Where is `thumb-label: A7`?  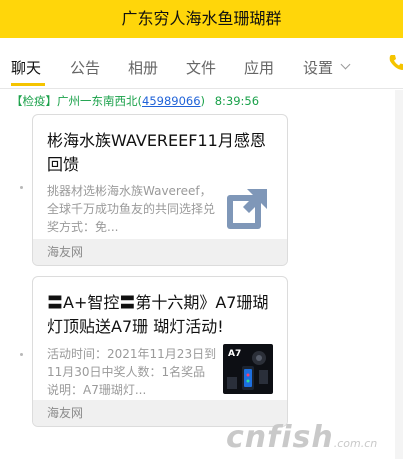 thumb-label: A7 is located at coordinates (234, 354).